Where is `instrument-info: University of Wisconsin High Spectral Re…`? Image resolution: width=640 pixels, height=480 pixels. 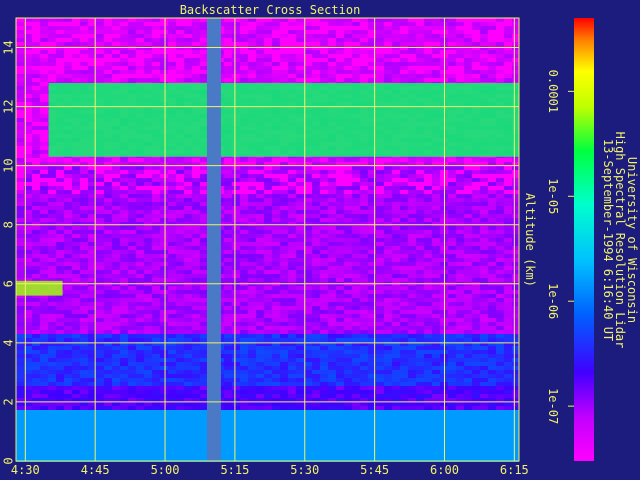
instrument-info: University of Wisconsin High Spectral Re… is located at coordinates (620, 240).